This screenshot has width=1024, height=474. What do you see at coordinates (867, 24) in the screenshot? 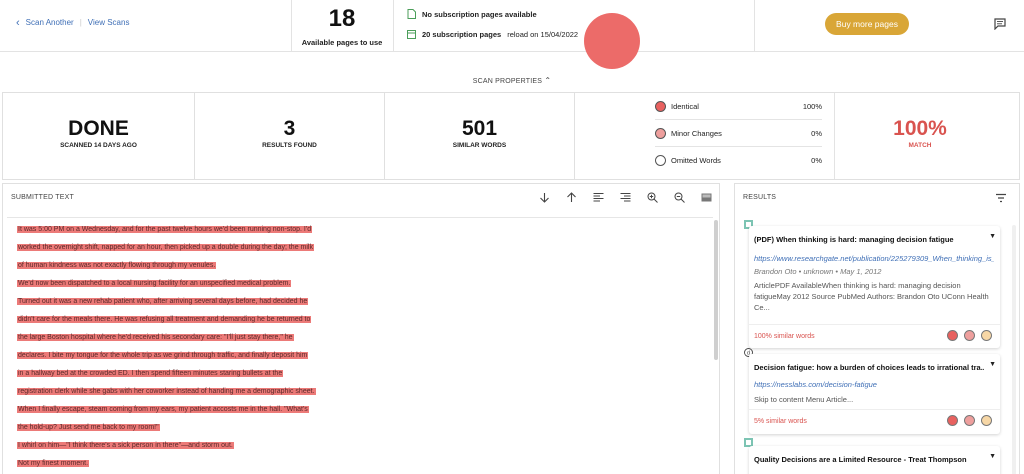
I see `buy-more-pages-button: Buy more pages` at bounding box center [867, 24].